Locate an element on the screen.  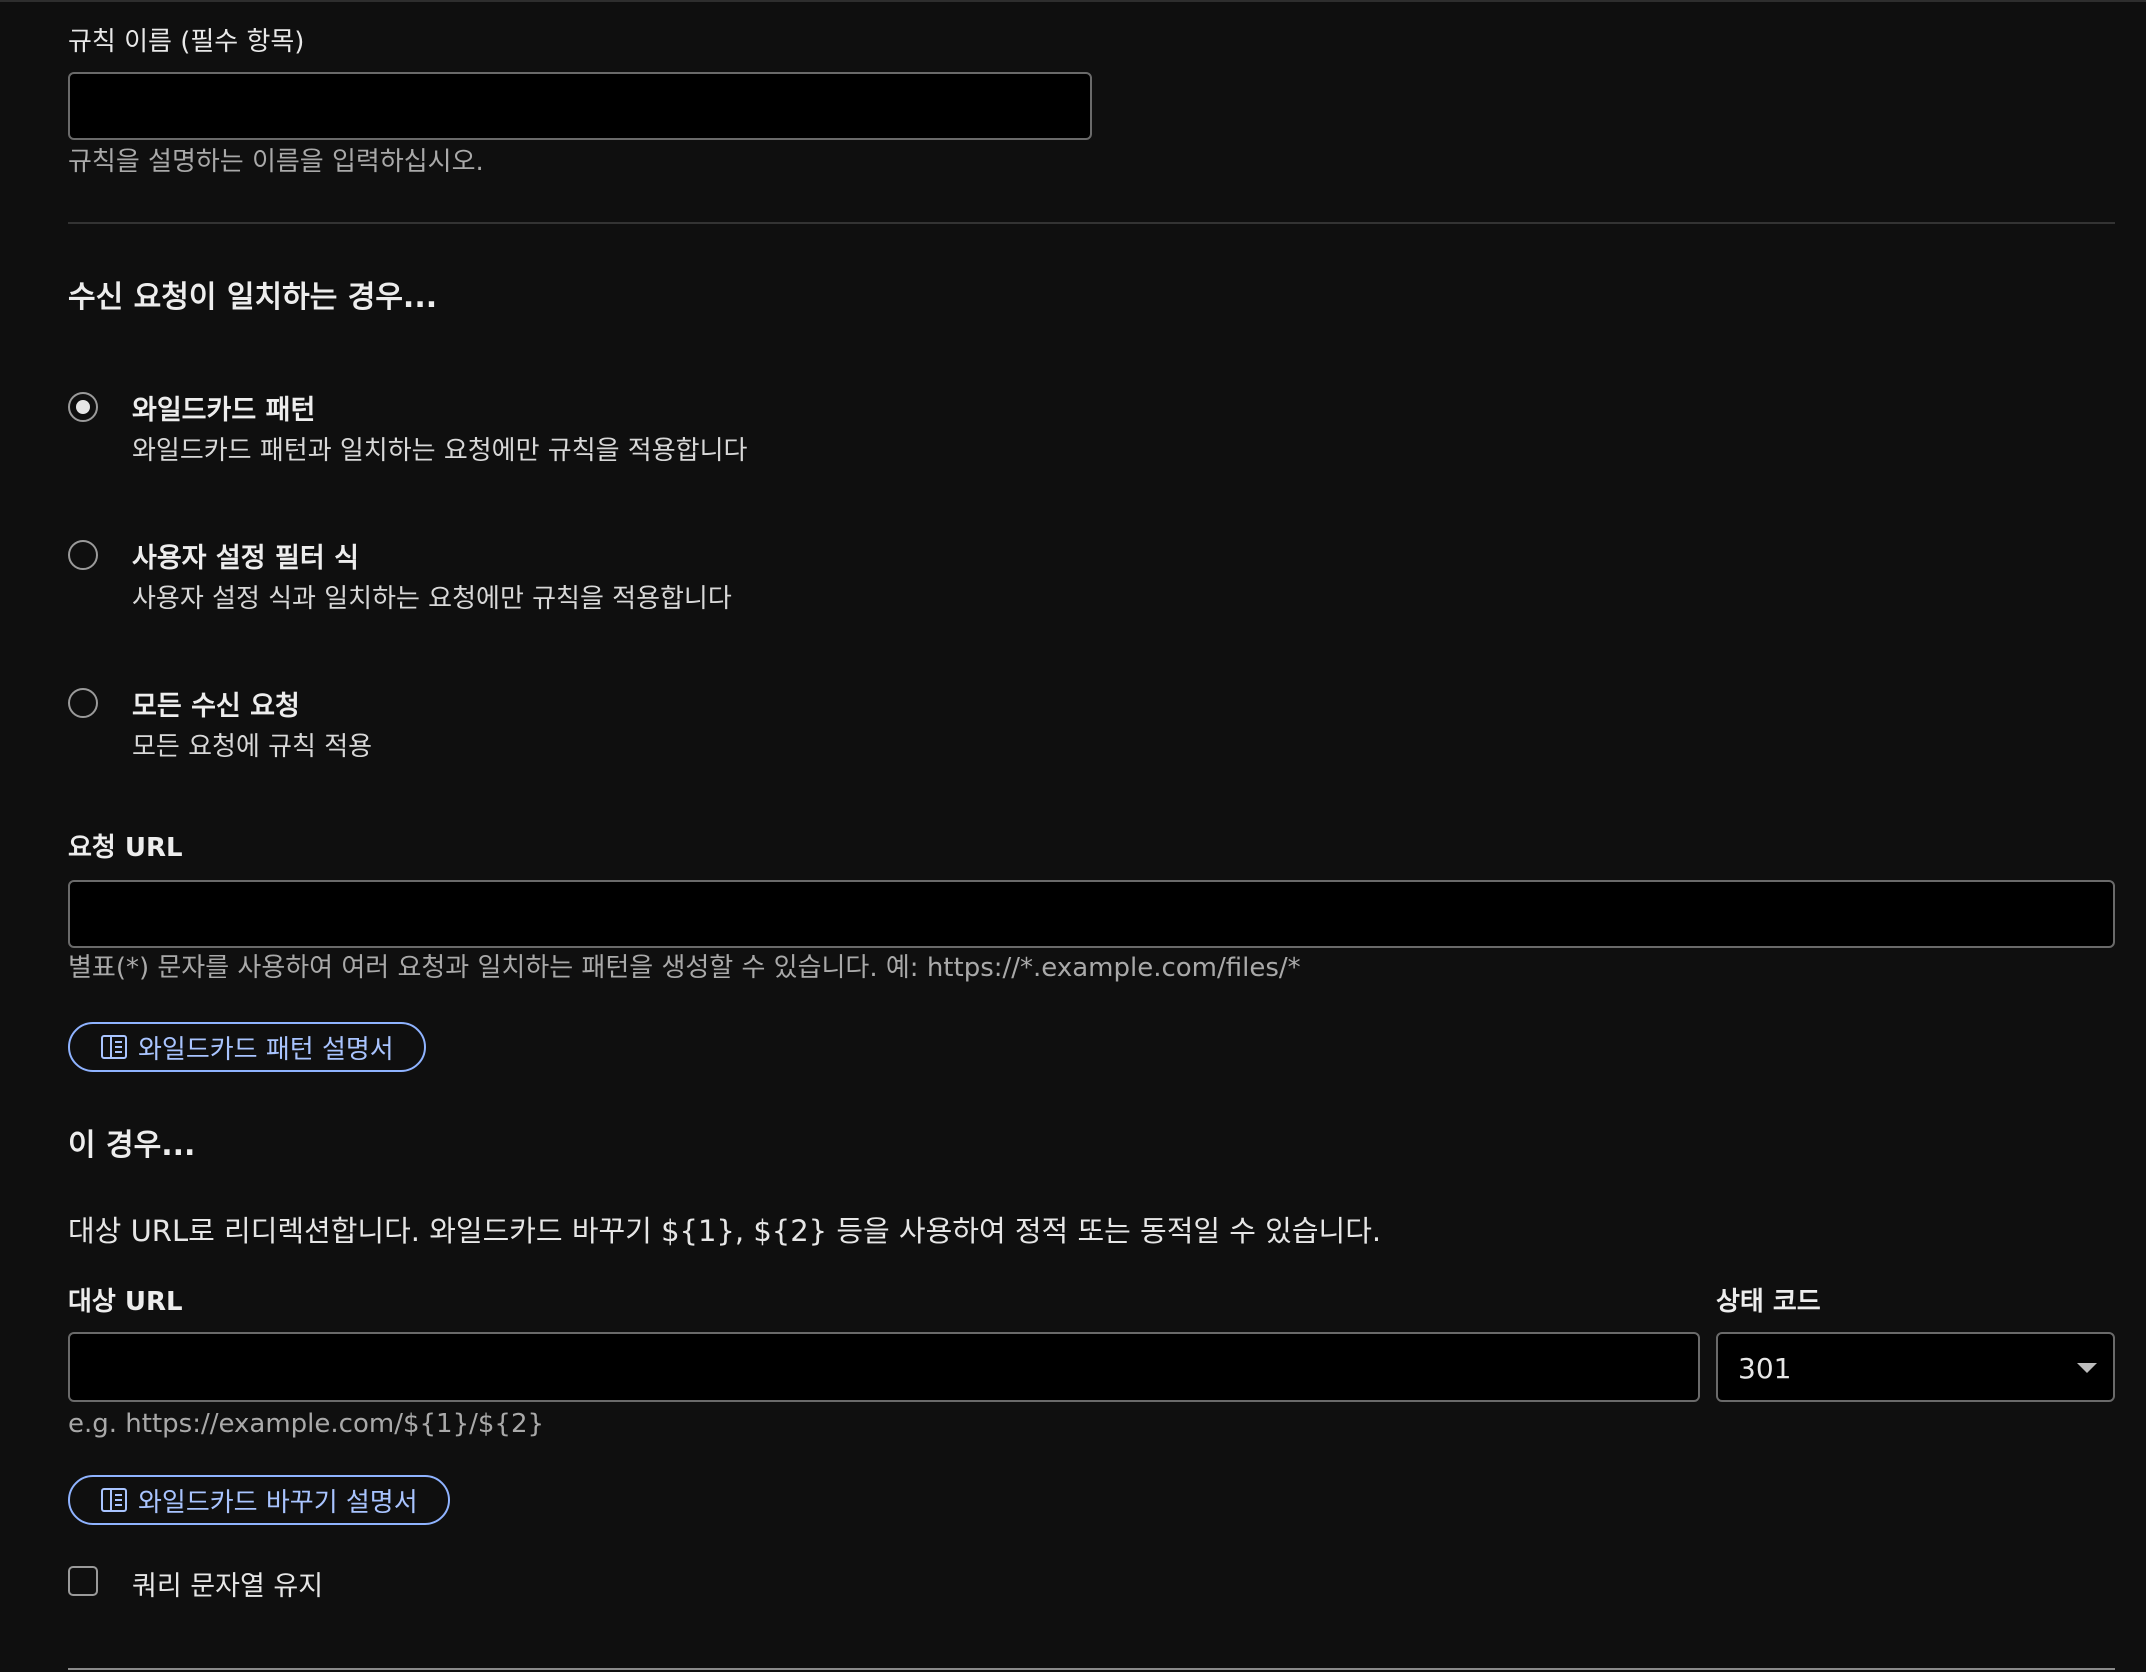
wildcard-pattern-docs-label: 와일드카드 패턴 설명서 is located at coordinates (266, 1049).